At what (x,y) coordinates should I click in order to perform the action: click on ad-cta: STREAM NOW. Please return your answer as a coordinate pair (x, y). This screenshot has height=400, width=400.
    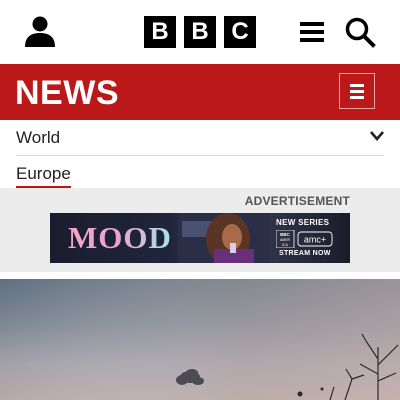
    Looking at the image, I should click on (305, 253).